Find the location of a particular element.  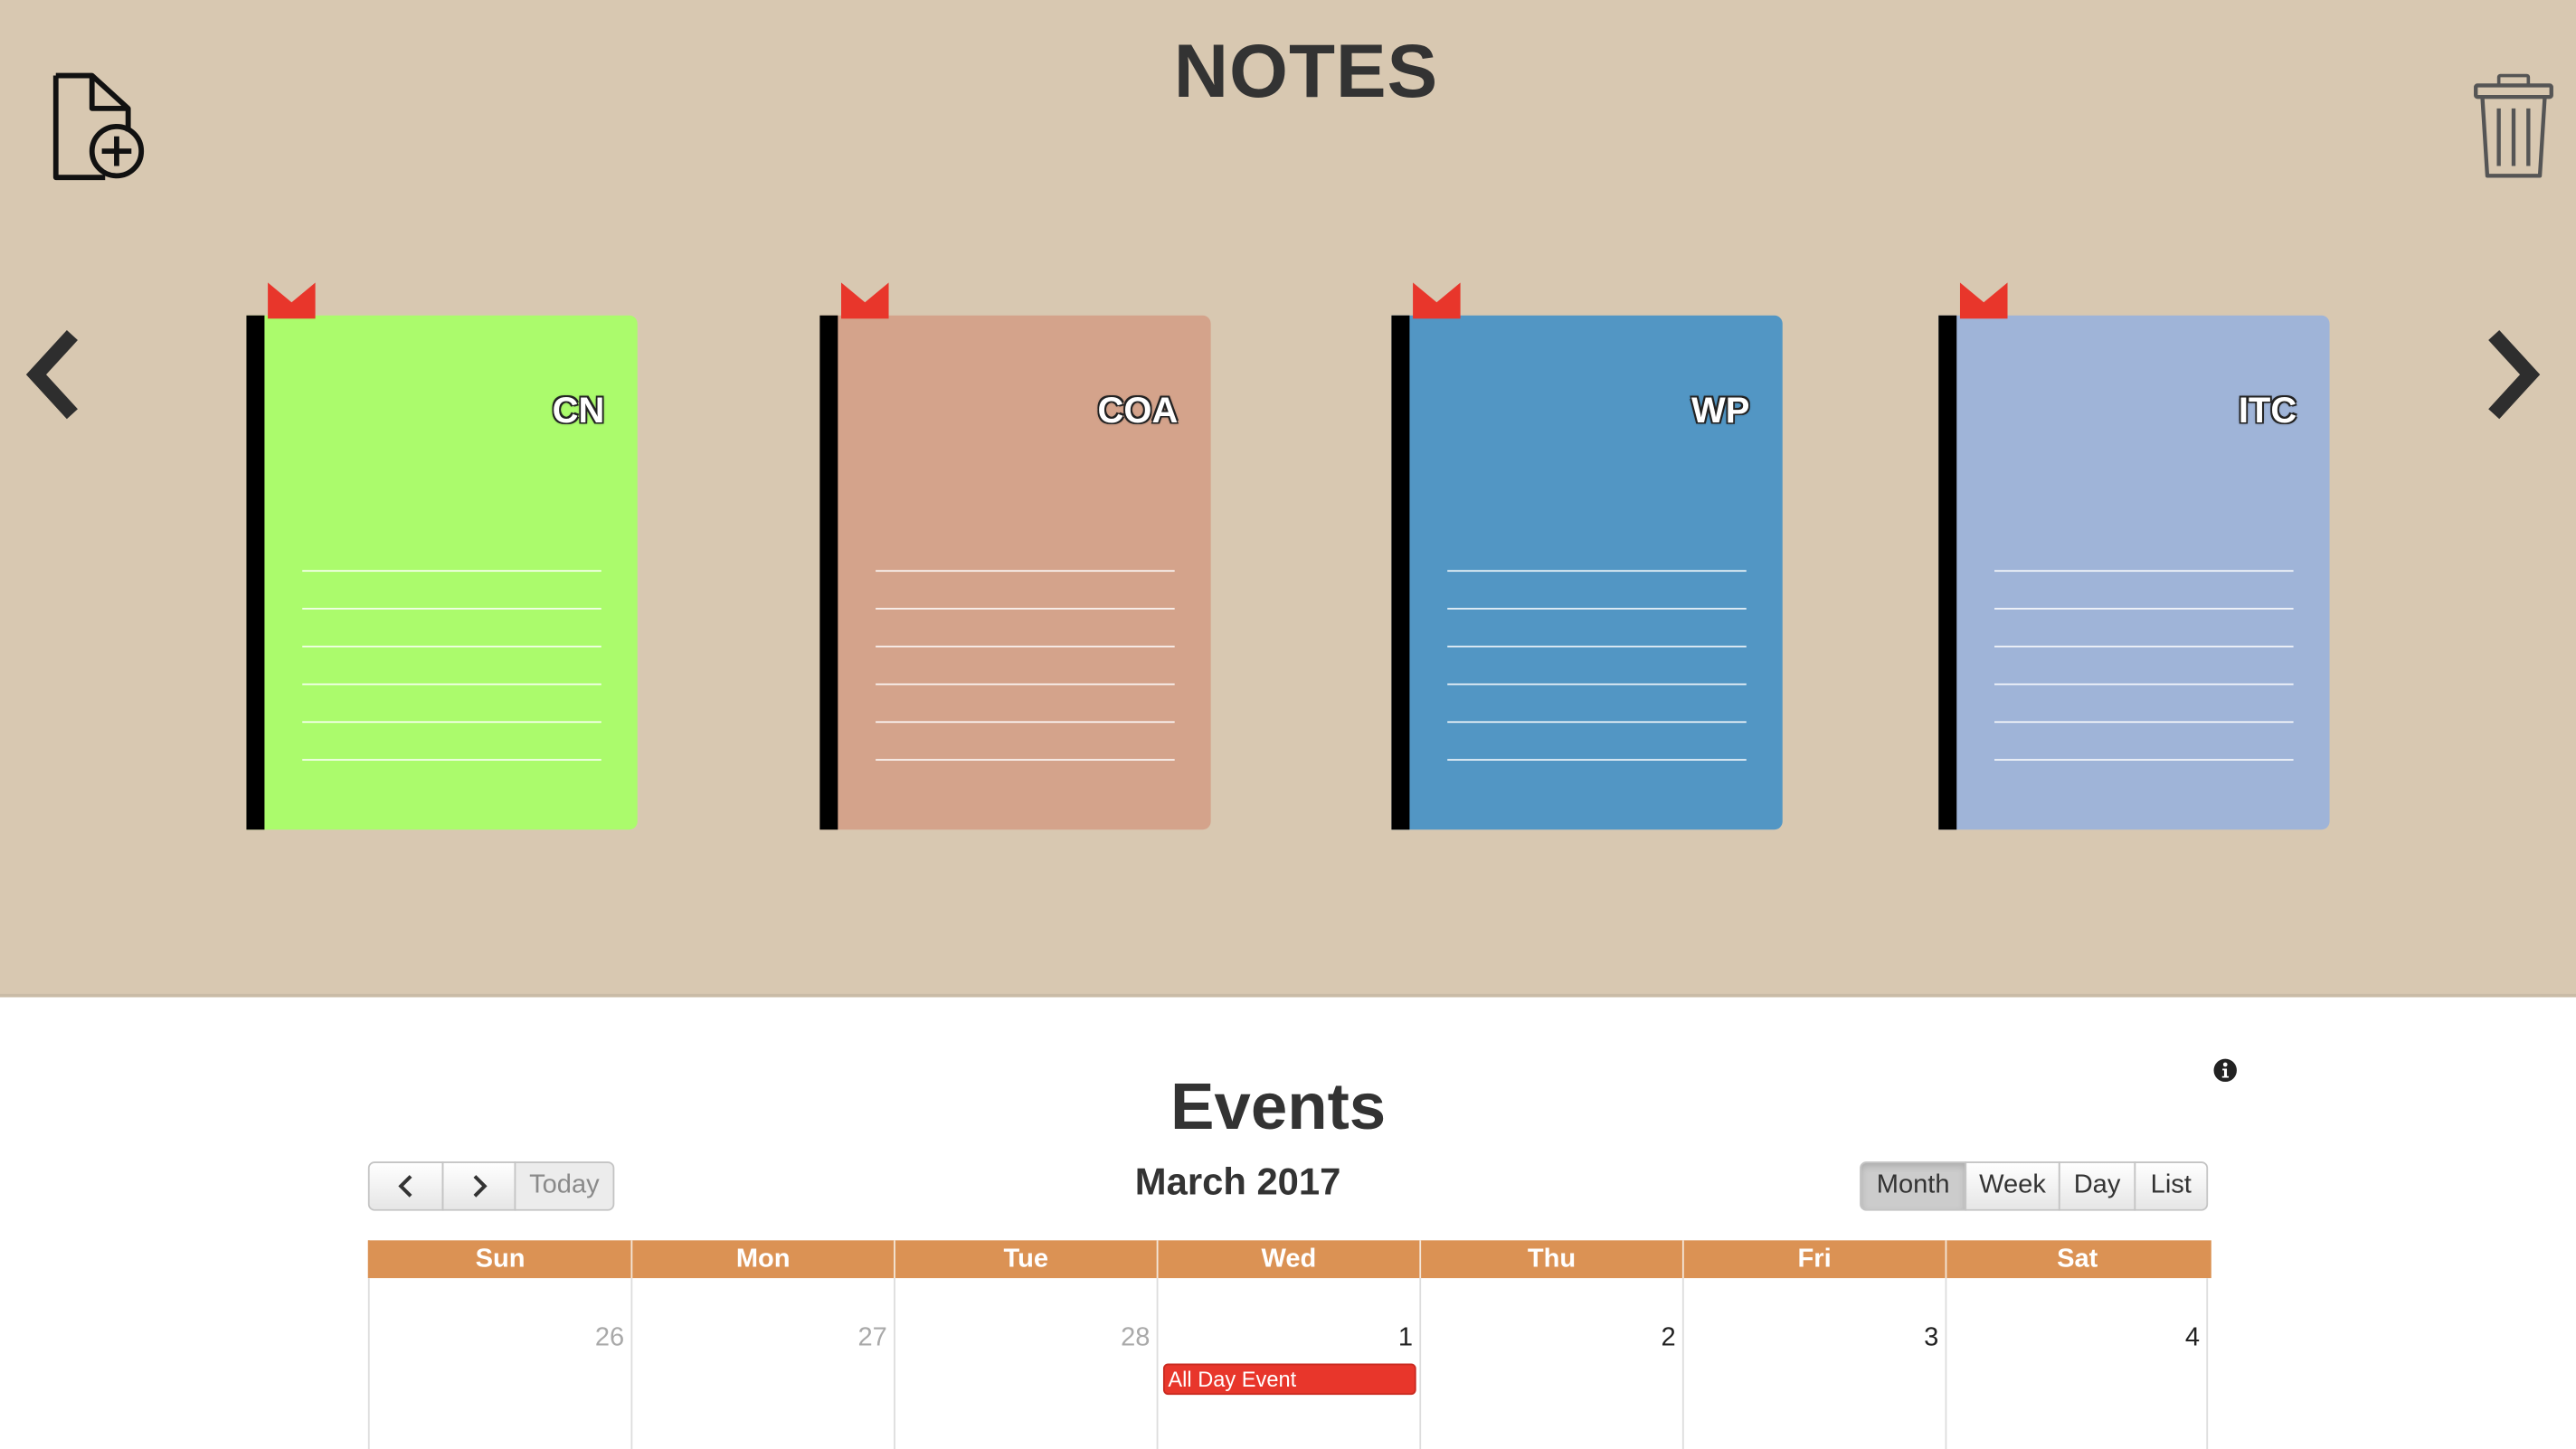

calendar-day-cell: 3 is located at coordinates (1813, 1363).